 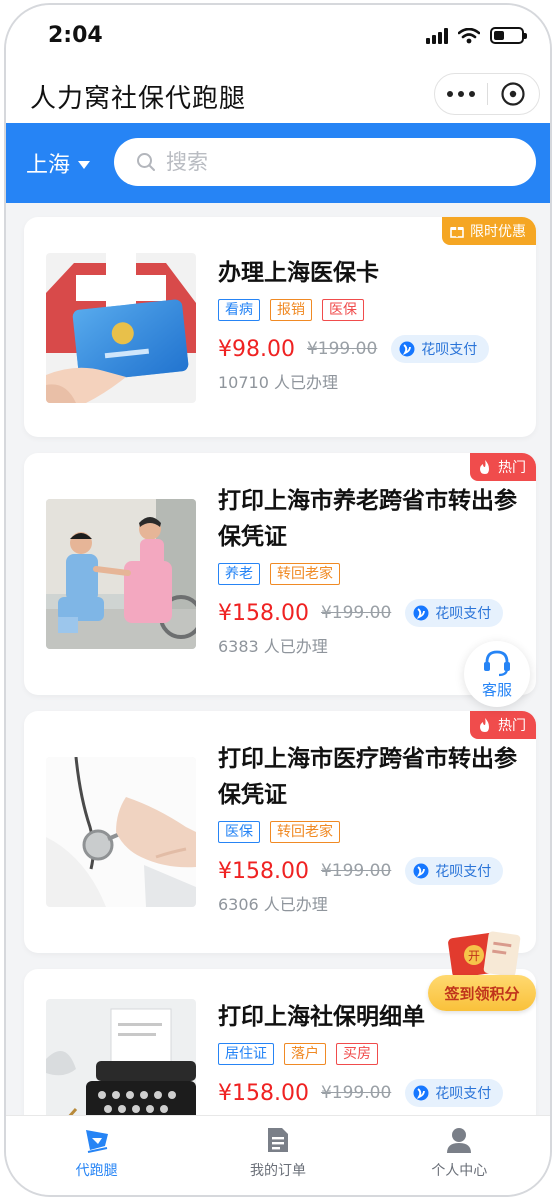 I want to click on gift-icon, so click(x=457, y=232).